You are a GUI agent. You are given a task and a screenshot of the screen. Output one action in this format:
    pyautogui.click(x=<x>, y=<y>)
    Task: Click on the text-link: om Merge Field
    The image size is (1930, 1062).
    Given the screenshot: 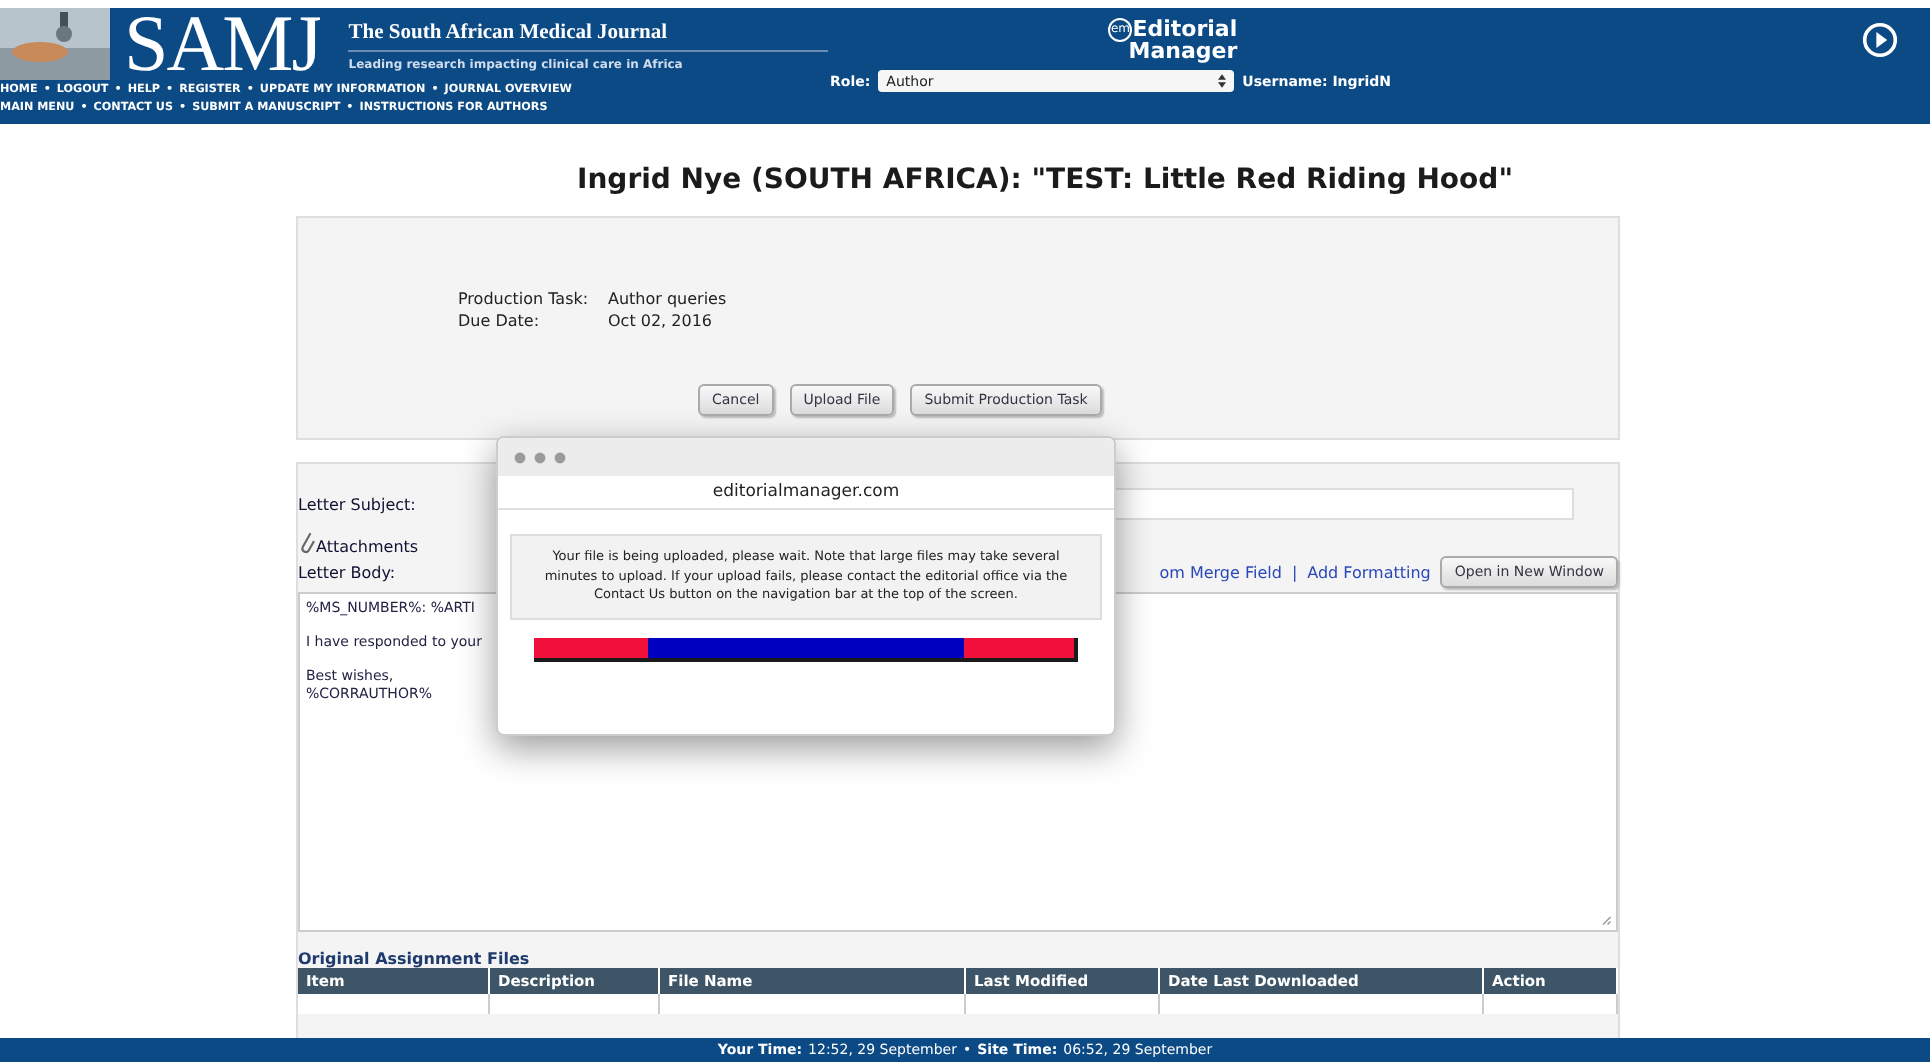 What is the action you would take?
    pyautogui.click(x=1220, y=572)
    